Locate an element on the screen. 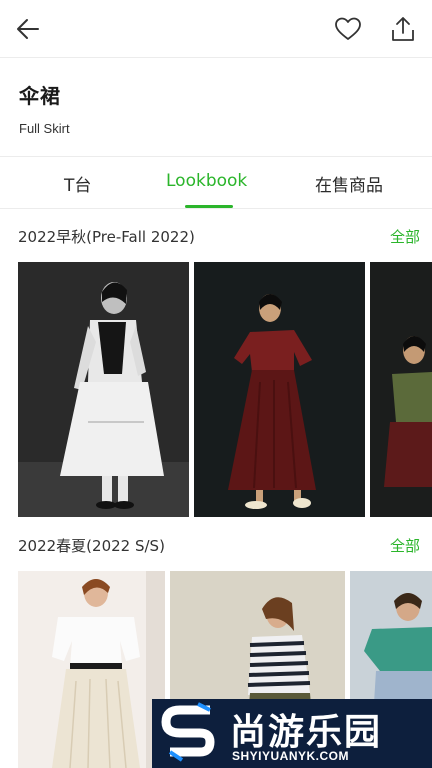 The width and height of the screenshot is (432, 768). tabs-divider is located at coordinates (216, 208).